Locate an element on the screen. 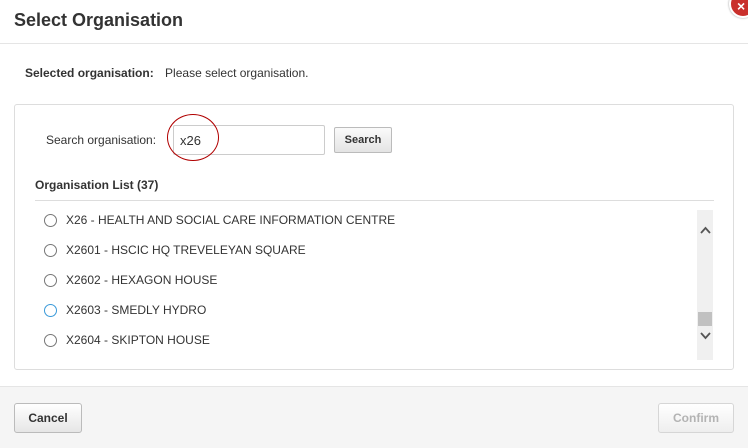 This screenshot has height=448, width=748. confirm-button: Confirm is located at coordinates (696, 418).